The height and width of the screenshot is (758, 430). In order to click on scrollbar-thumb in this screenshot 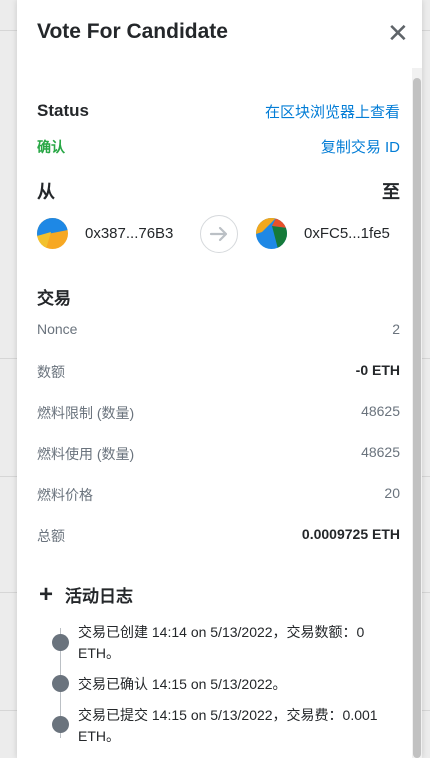, I will do `click(417, 418)`.